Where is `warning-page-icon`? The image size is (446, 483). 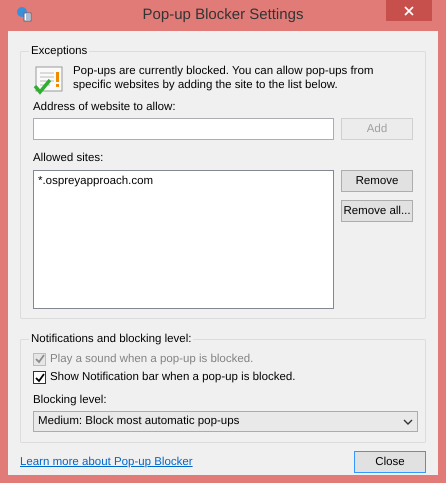
warning-page-icon is located at coordinates (49, 80).